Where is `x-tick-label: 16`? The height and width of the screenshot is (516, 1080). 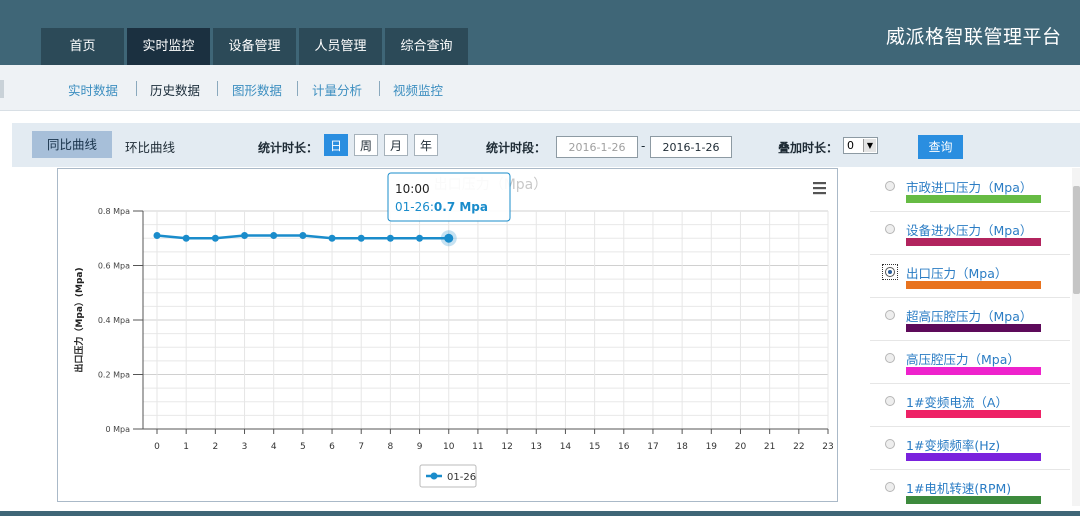
x-tick-label: 16 is located at coordinates (624, 447).